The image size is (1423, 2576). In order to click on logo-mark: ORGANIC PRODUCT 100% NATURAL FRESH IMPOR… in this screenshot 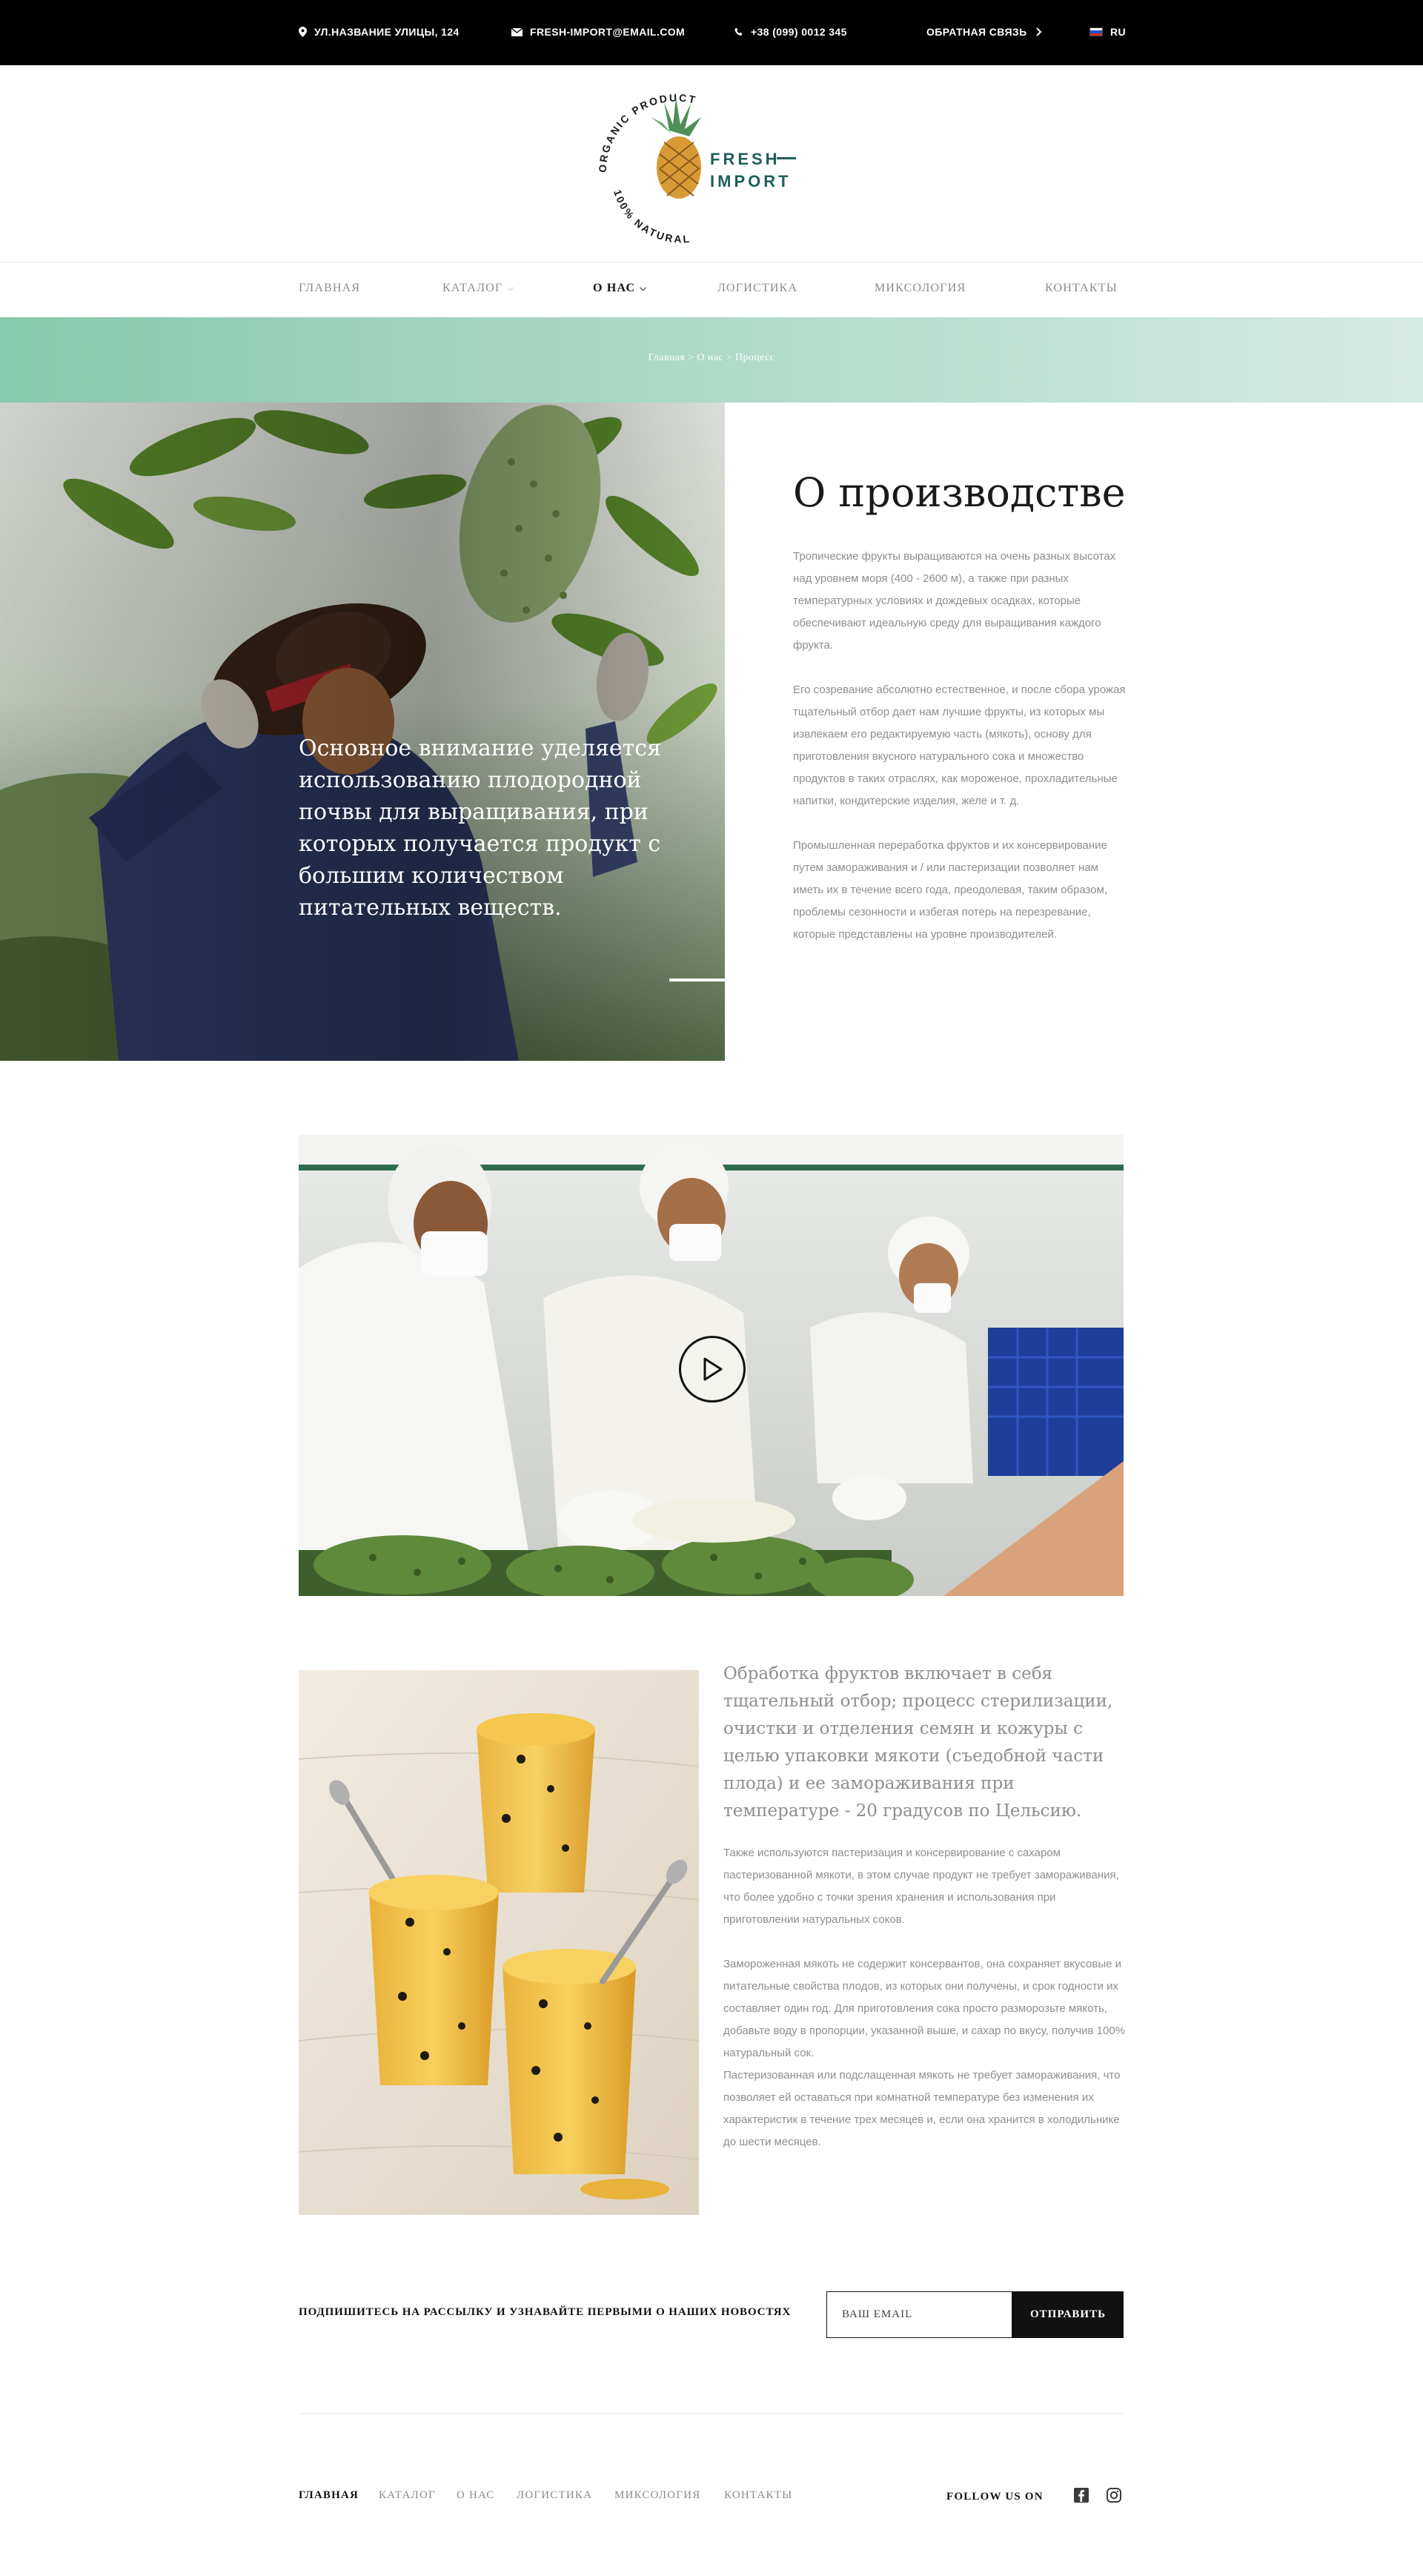, I will do `click(696, 168)`.